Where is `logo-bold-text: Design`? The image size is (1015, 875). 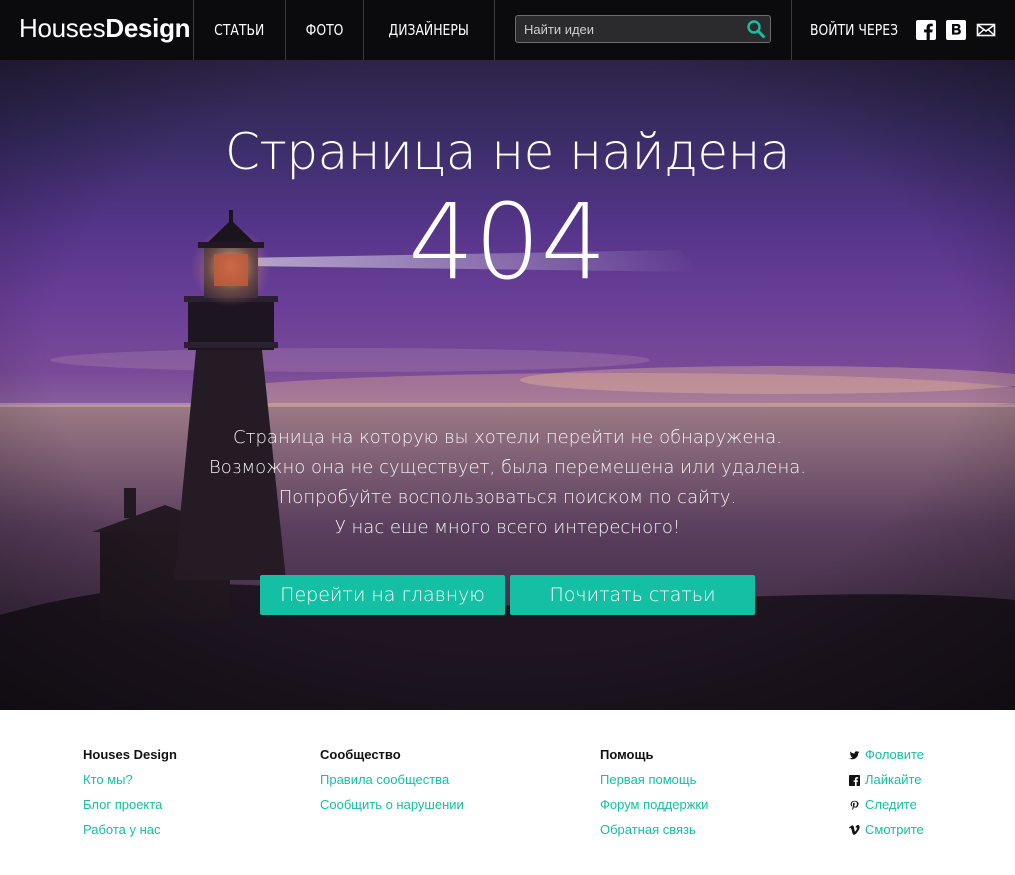 logo-bold-text: Design is located at coordinates (148, 28).